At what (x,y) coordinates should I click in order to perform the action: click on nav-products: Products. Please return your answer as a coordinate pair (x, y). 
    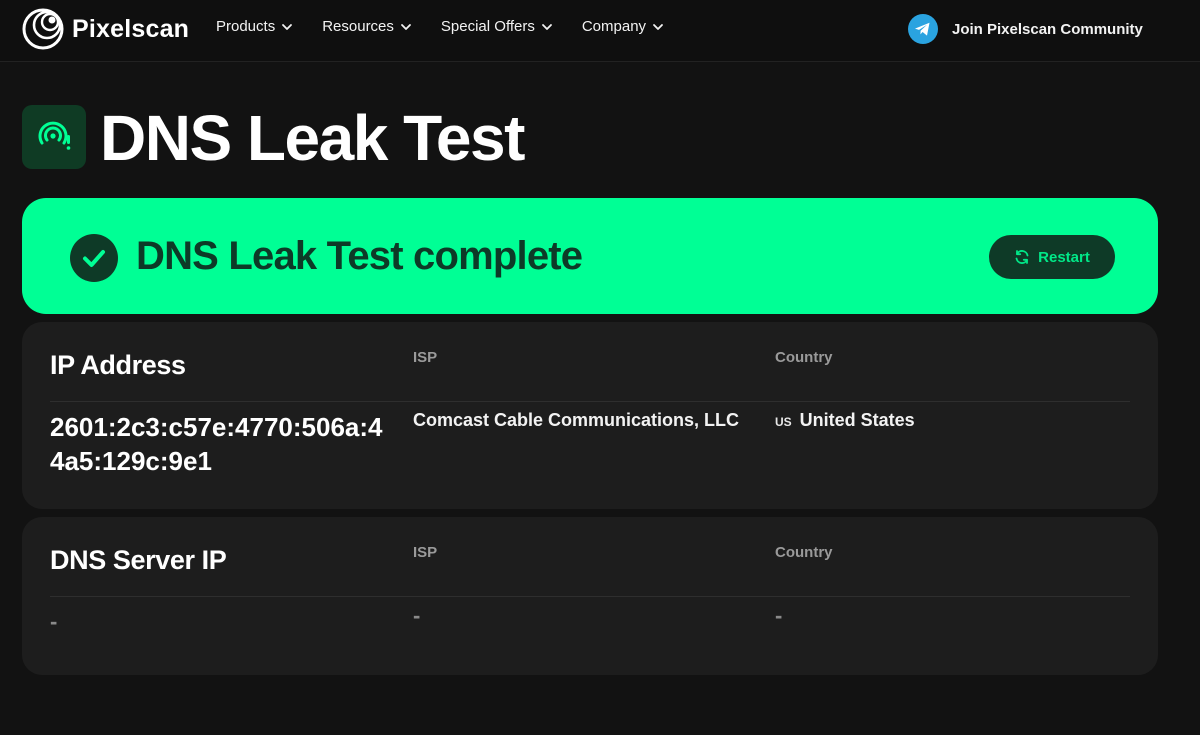
    Looking at the image, I should click on (254, 26).